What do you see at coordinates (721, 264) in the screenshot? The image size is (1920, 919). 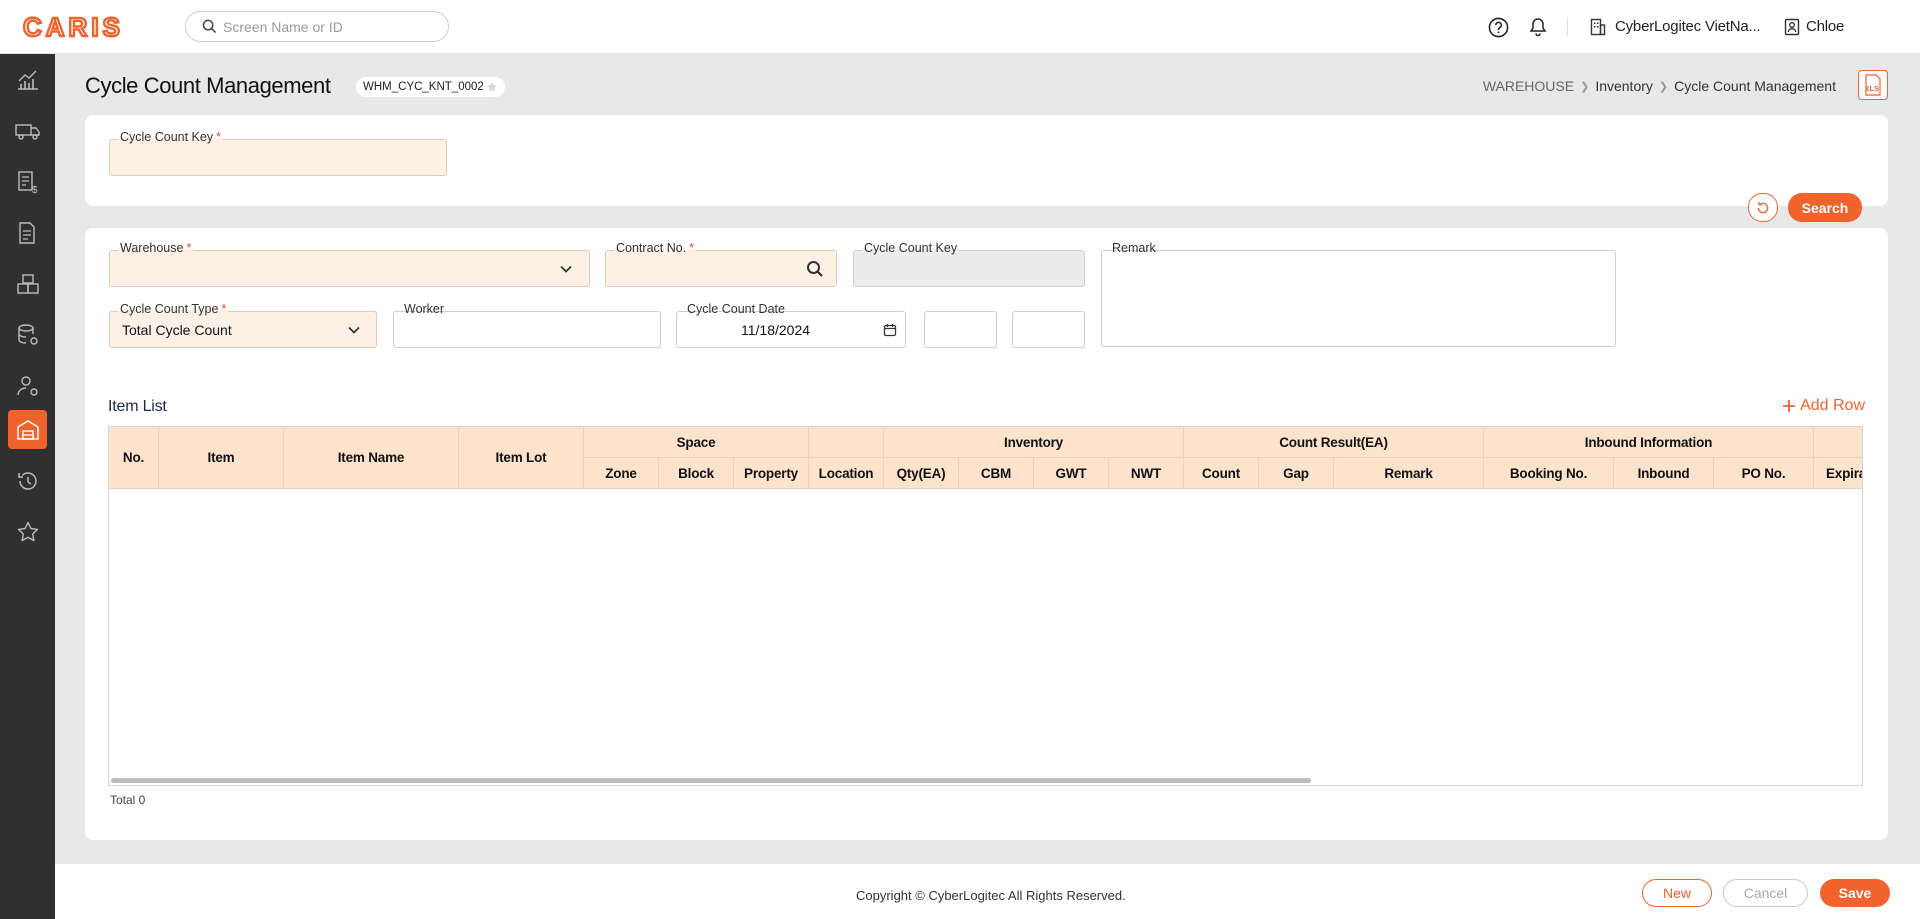 I see `contract-no-input: Contract No. *` at bounding box center [721, 264].